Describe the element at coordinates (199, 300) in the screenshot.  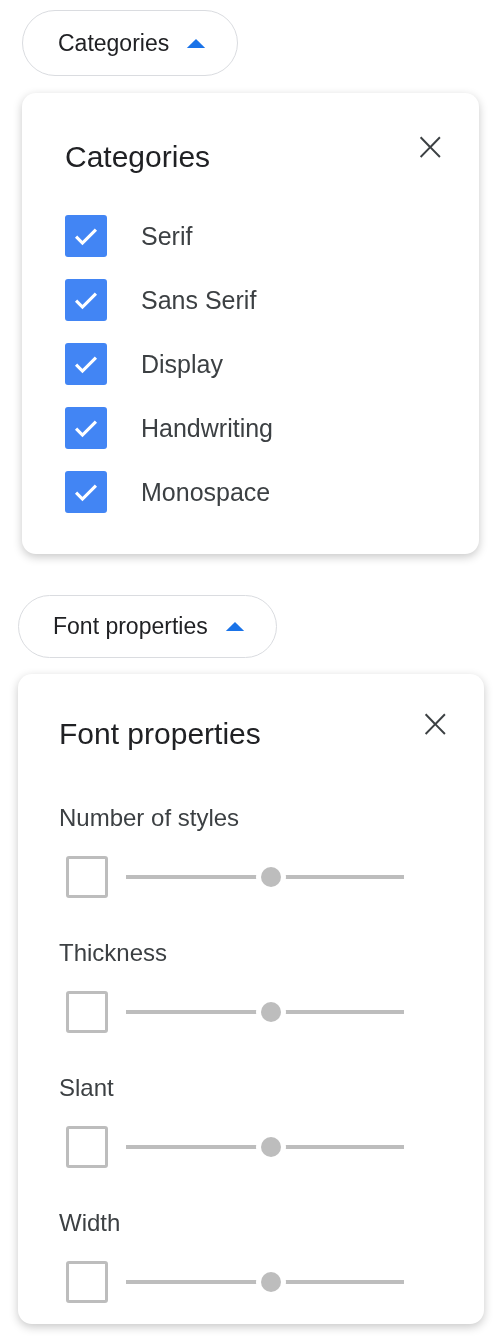
I see `category-label: Sans Serif` at that location.